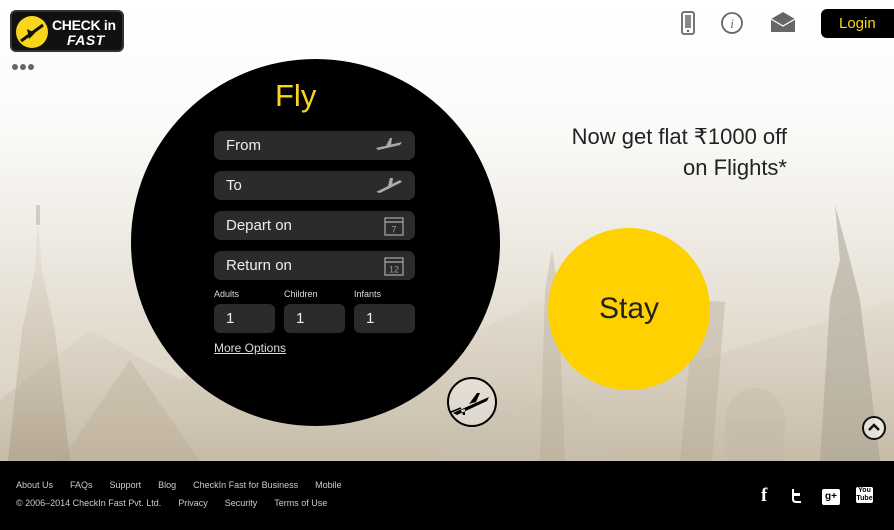  What do you see at coordinates (857, 23) in the screenshot?
I see `login-button: Login` at bounding box center [857, 23].